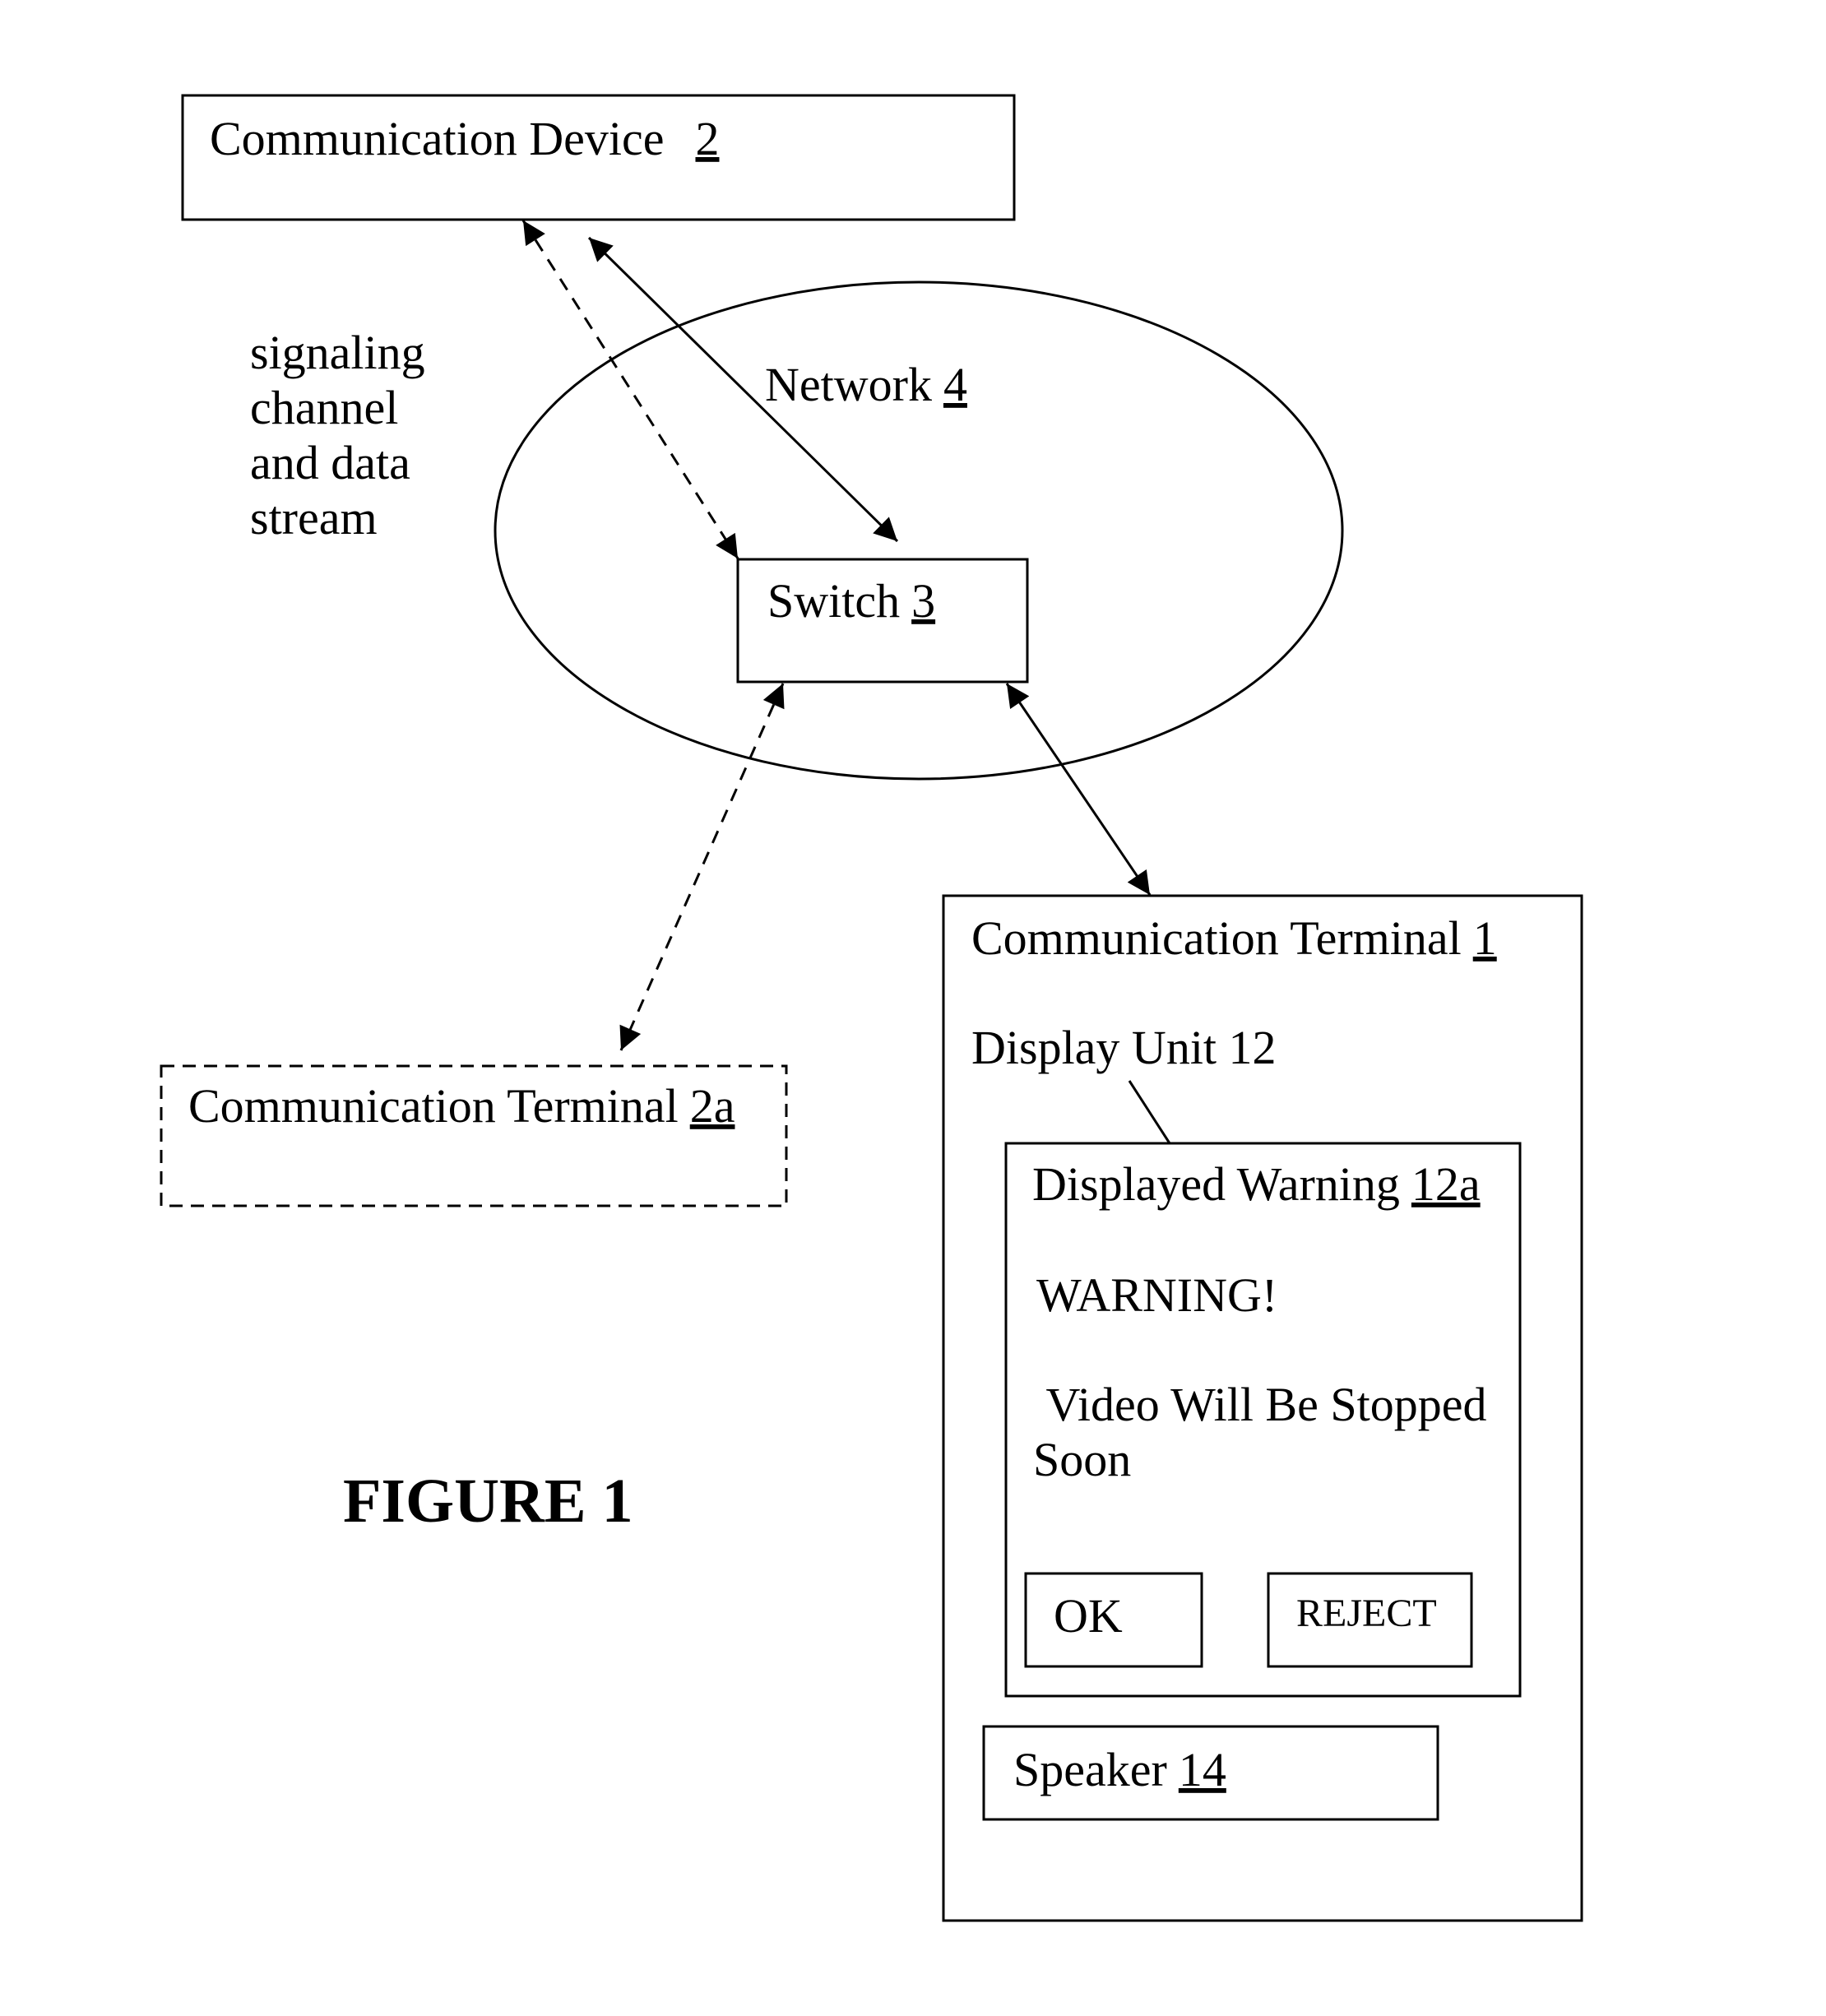 The height and width of the screenshot is (2016, 1826). I want to click on network-ellipse, so click(919, 530).